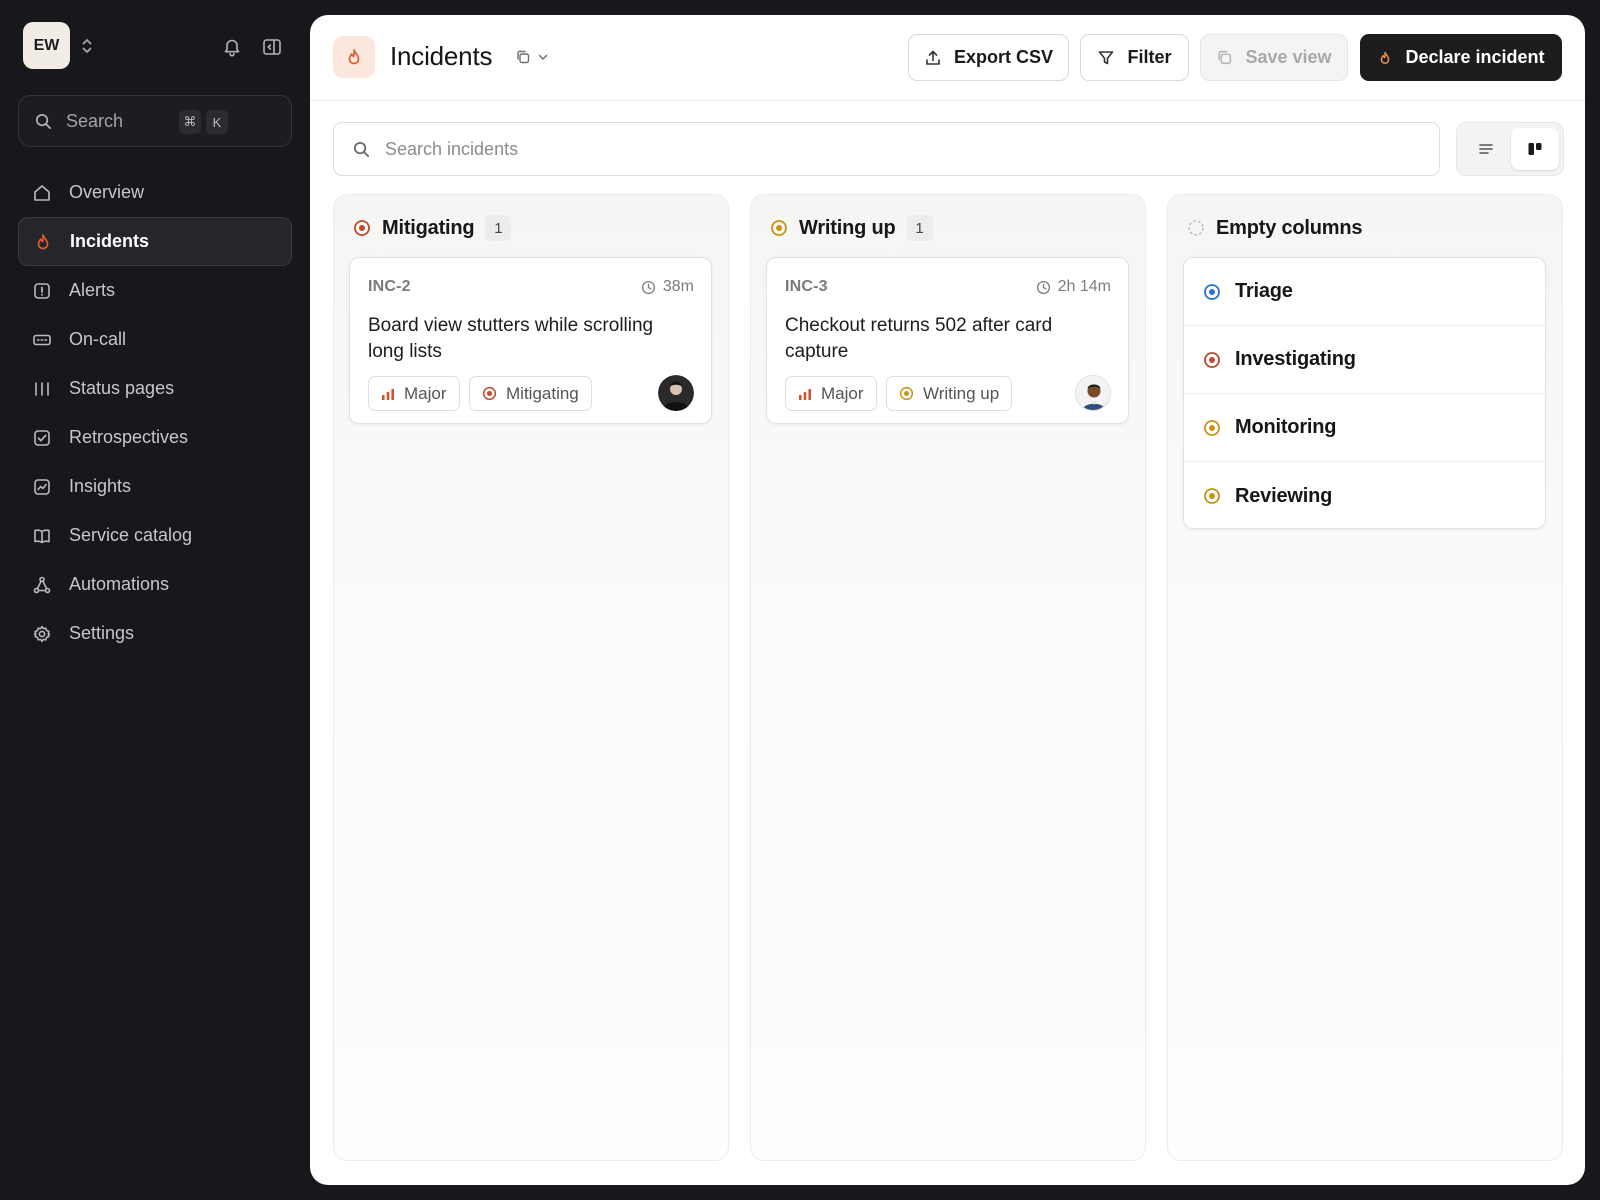 The height and width of the screenshot is (1200, 1600). Describe the element at coordinates (362, 228) in the screenshot. I see `status-mitigating-icon` at that location.